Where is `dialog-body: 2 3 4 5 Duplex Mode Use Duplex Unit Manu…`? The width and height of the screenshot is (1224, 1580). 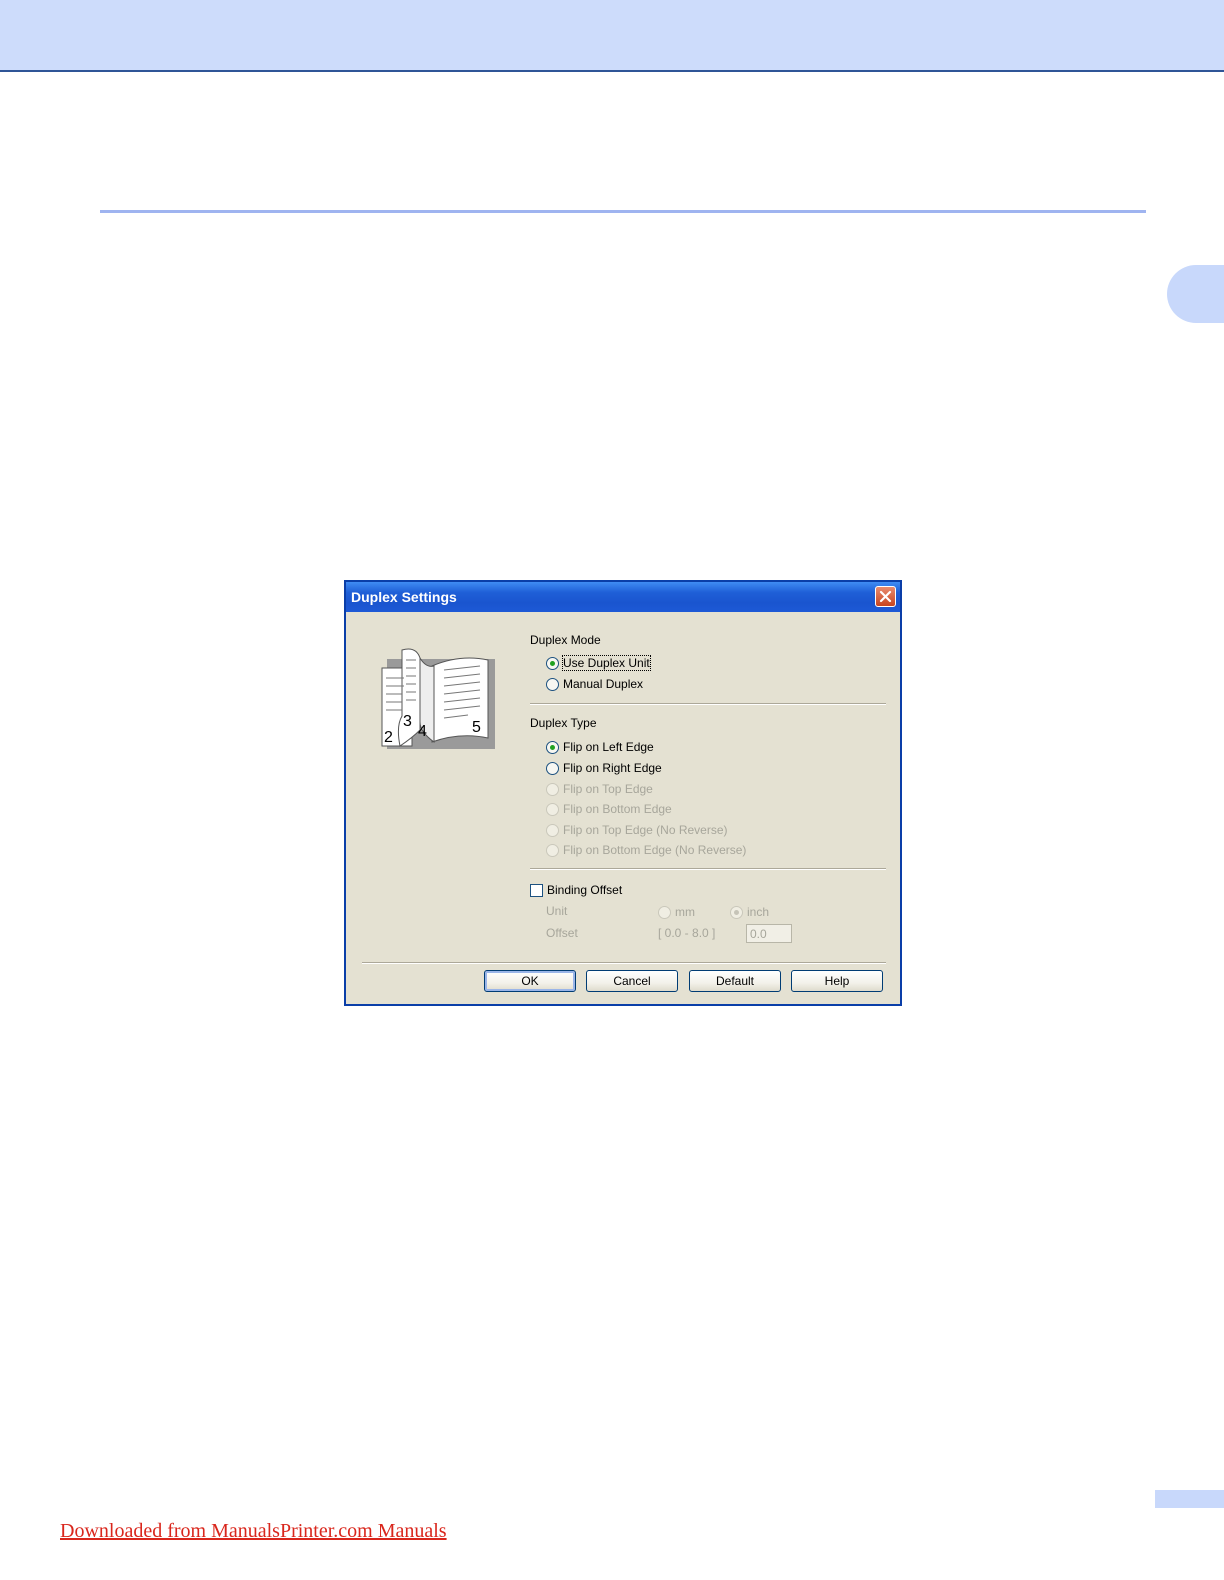
dialog-body: 2 3 4 5 Duplex Mode Use Duplex Unit Manu… is located at coordinates (623, 808).